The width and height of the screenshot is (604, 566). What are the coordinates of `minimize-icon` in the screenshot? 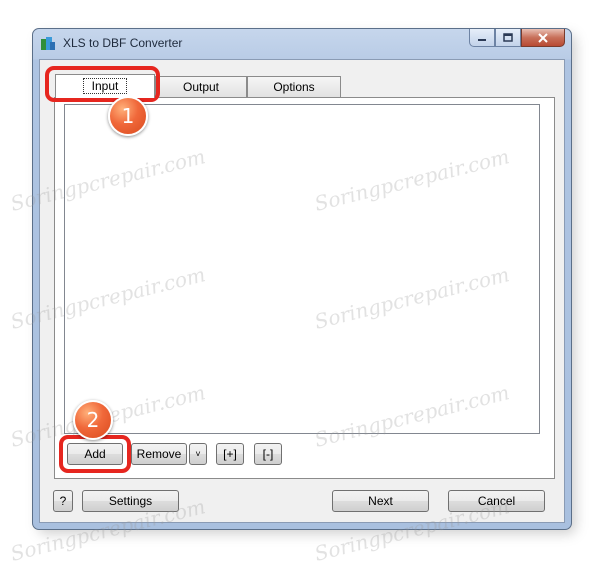 It's located at (482, 39).